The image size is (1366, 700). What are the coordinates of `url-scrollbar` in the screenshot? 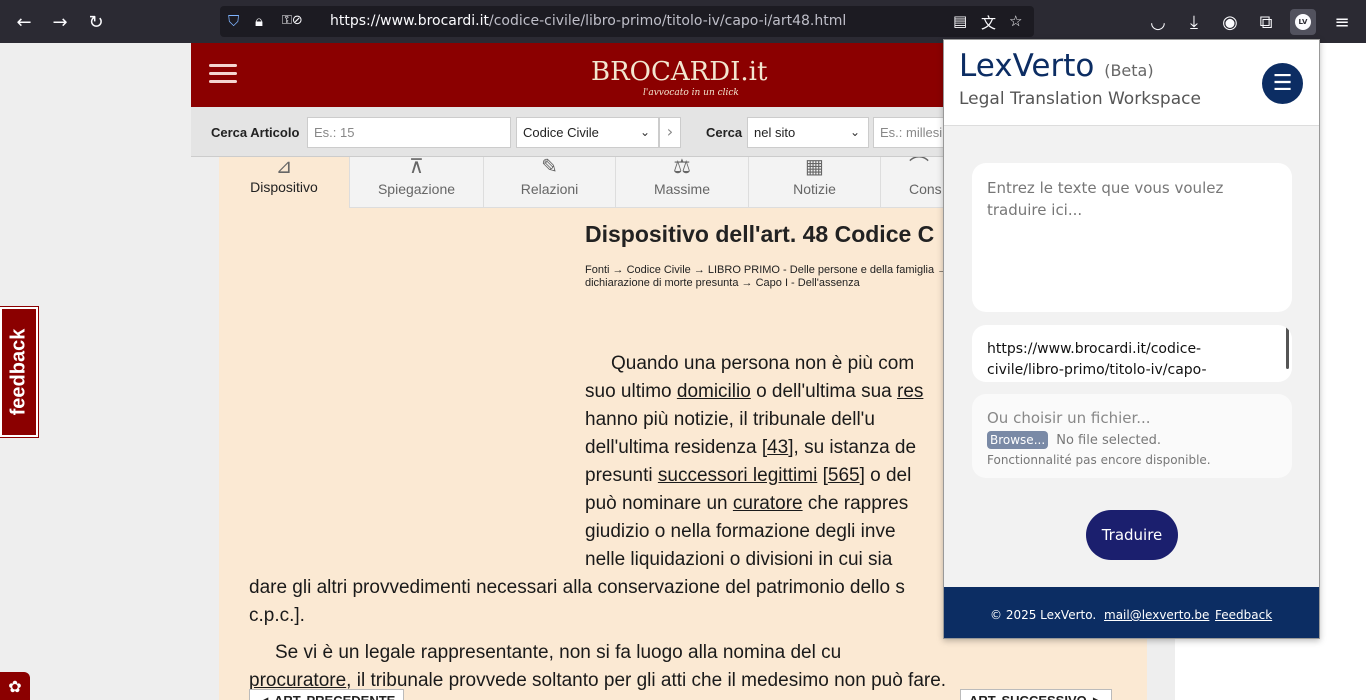 It's located at (1287, 347).